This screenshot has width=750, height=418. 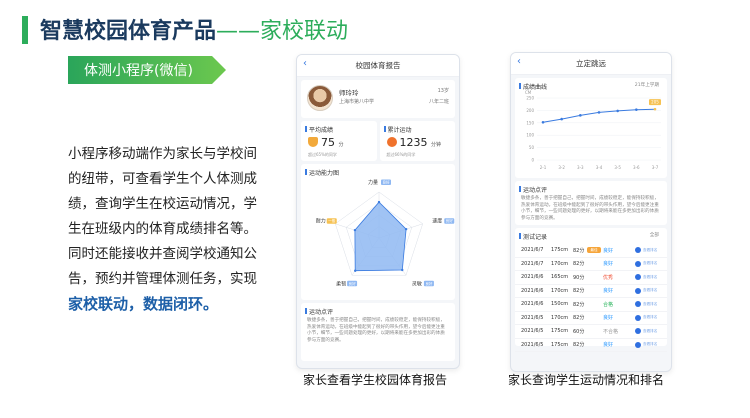 I want to click on trophy-icon, so click(x=313, y=142).